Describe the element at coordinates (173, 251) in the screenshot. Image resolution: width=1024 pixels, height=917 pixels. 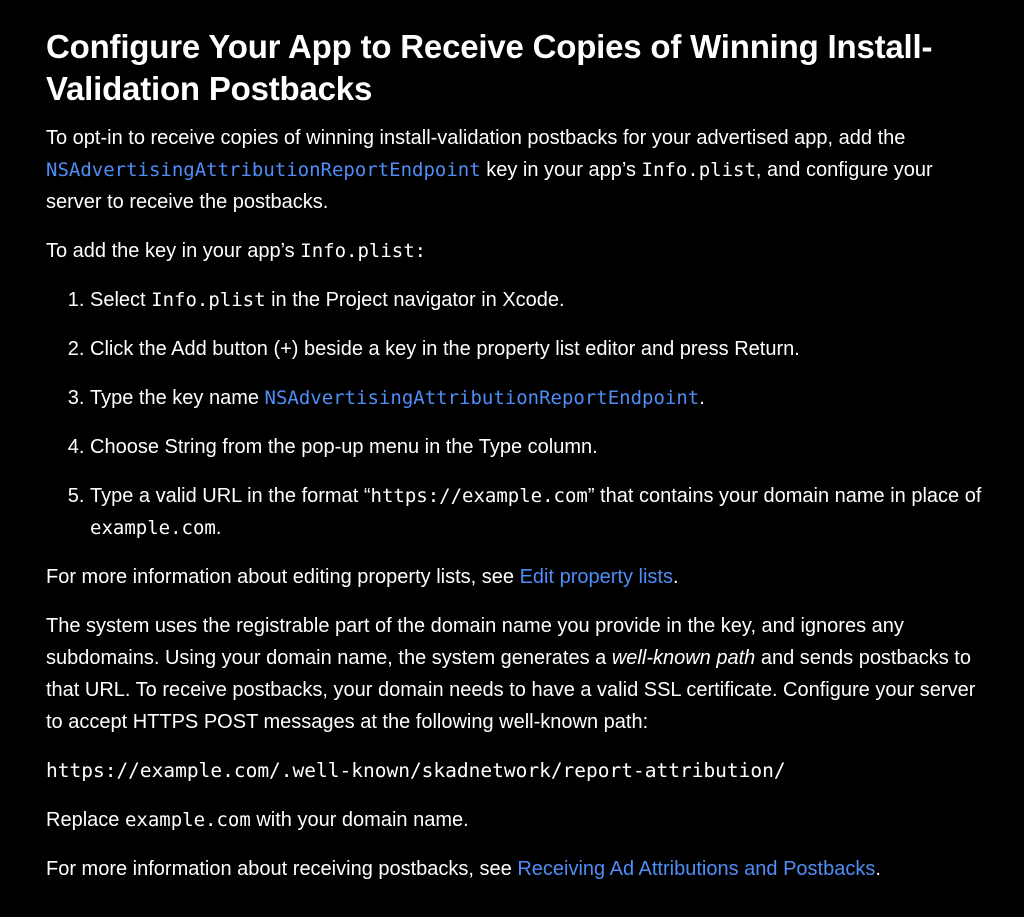
I see `add-key-text: To add the key in your app’s` at that location.